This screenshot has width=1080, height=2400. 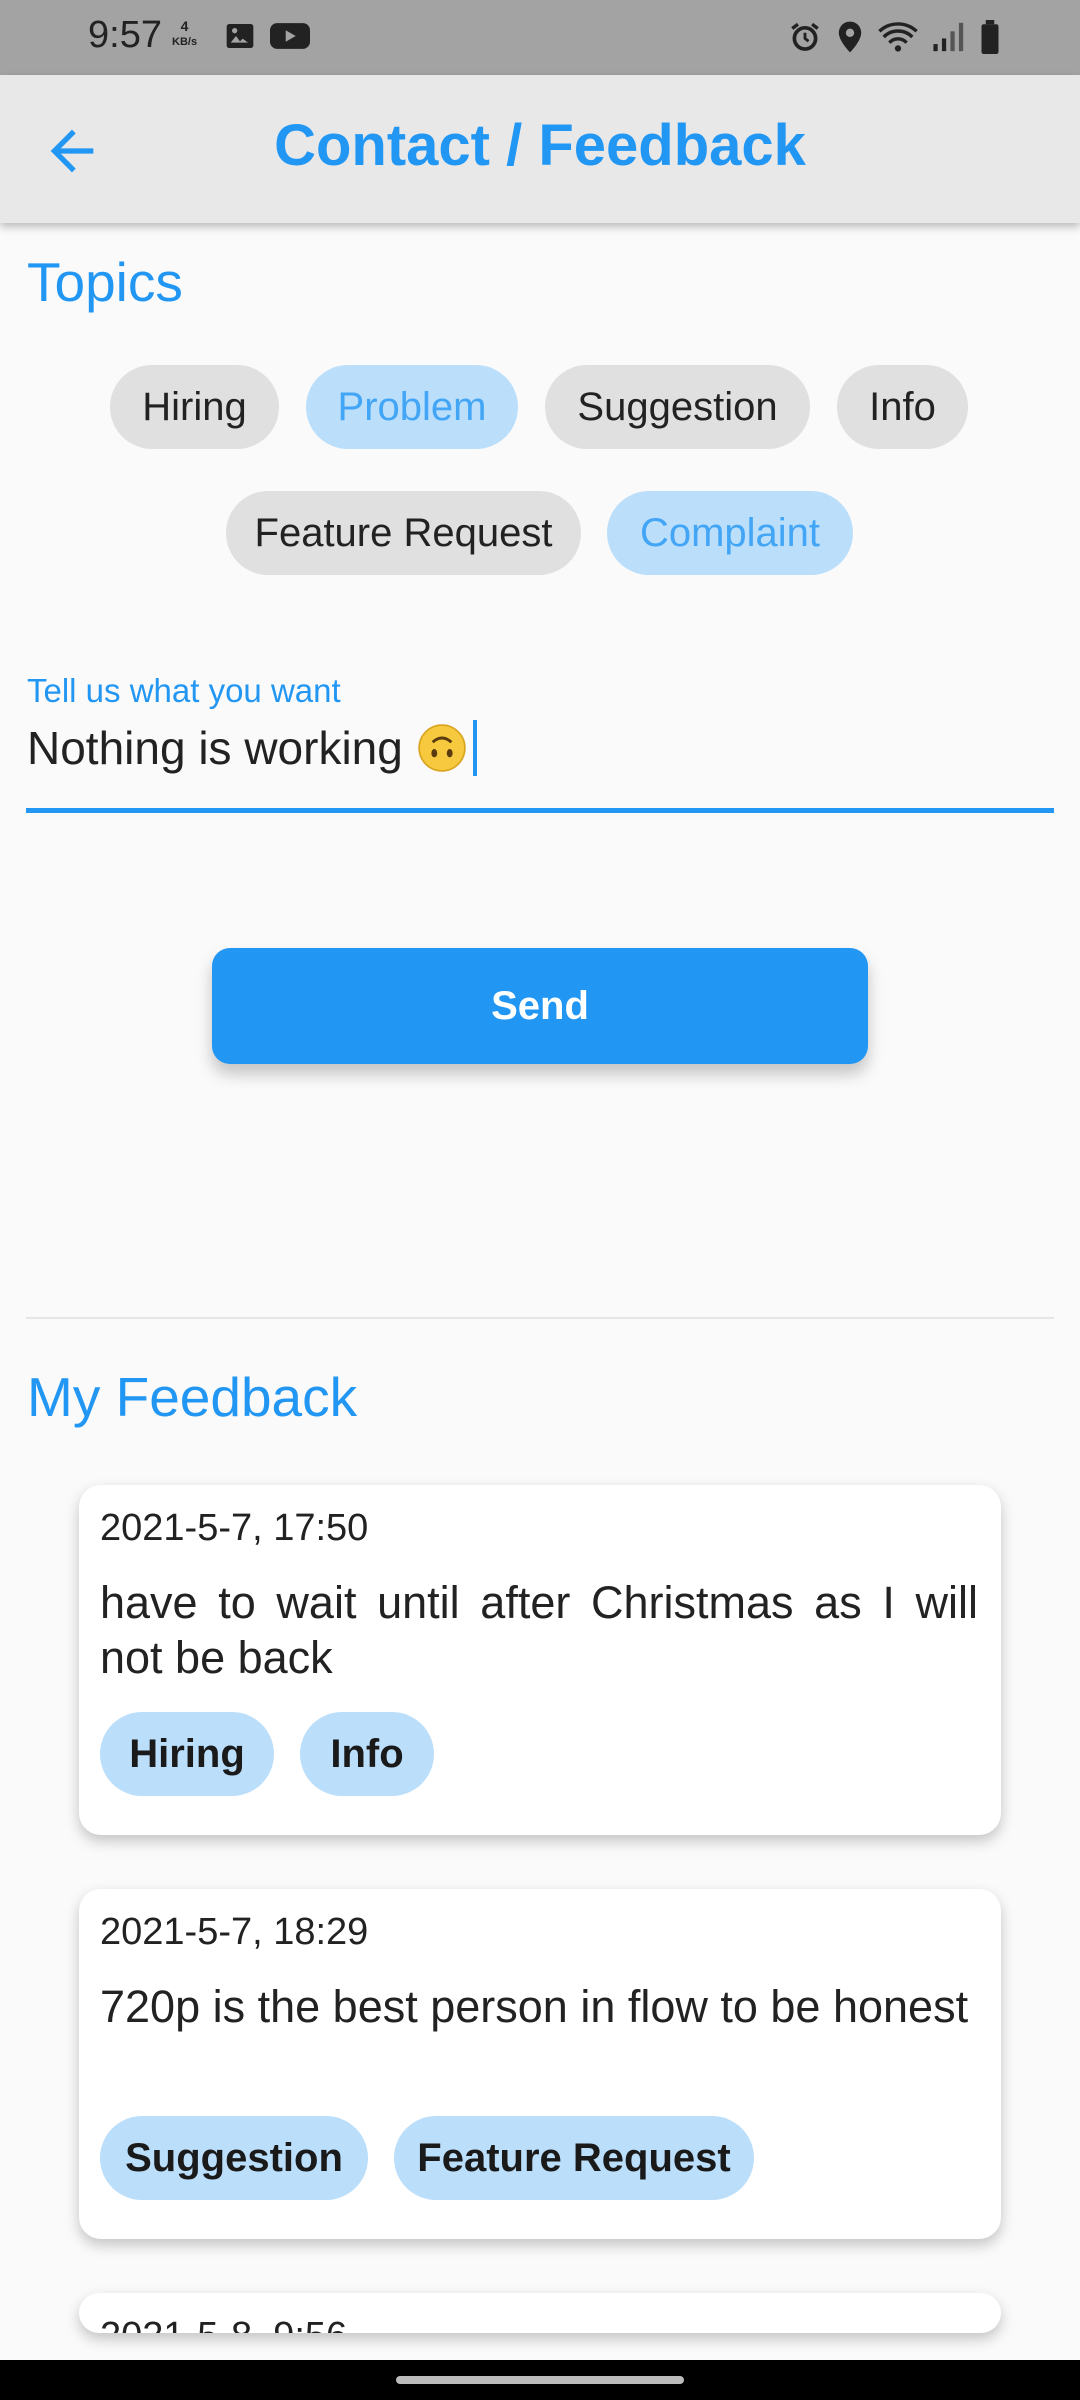 What do you see at coordinates (290, 36) in the screenshot?
I see `youtube-icon` at bounding box center [290, 36].